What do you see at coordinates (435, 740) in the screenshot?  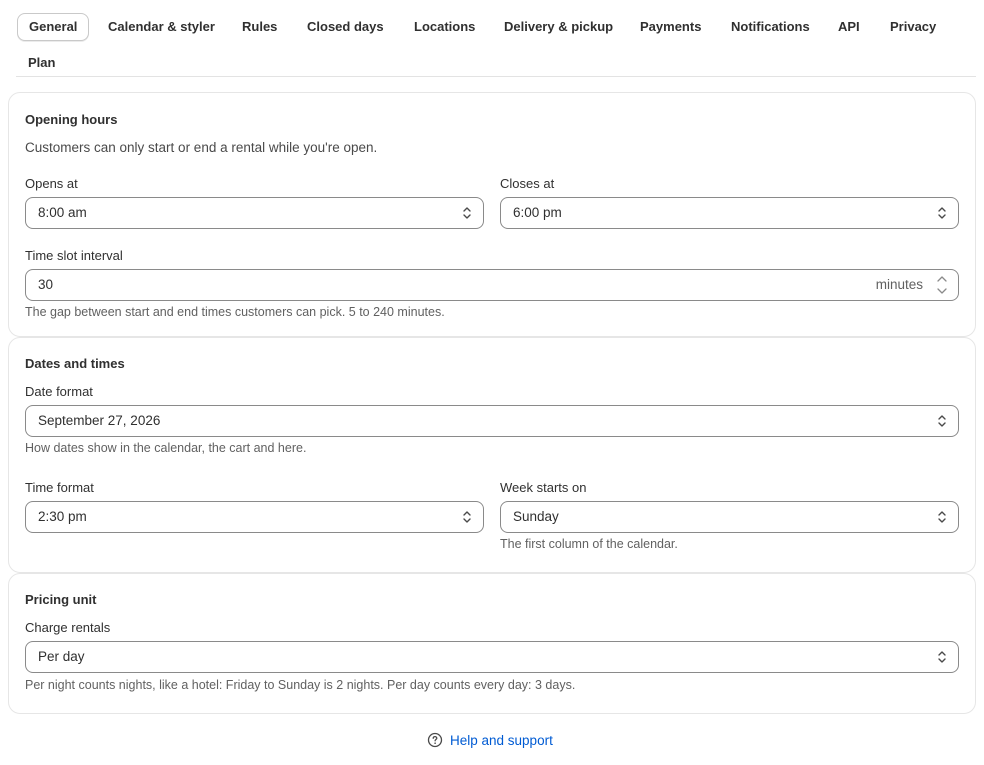 I see `question-circle-icon` at bounding box center [435, 740].